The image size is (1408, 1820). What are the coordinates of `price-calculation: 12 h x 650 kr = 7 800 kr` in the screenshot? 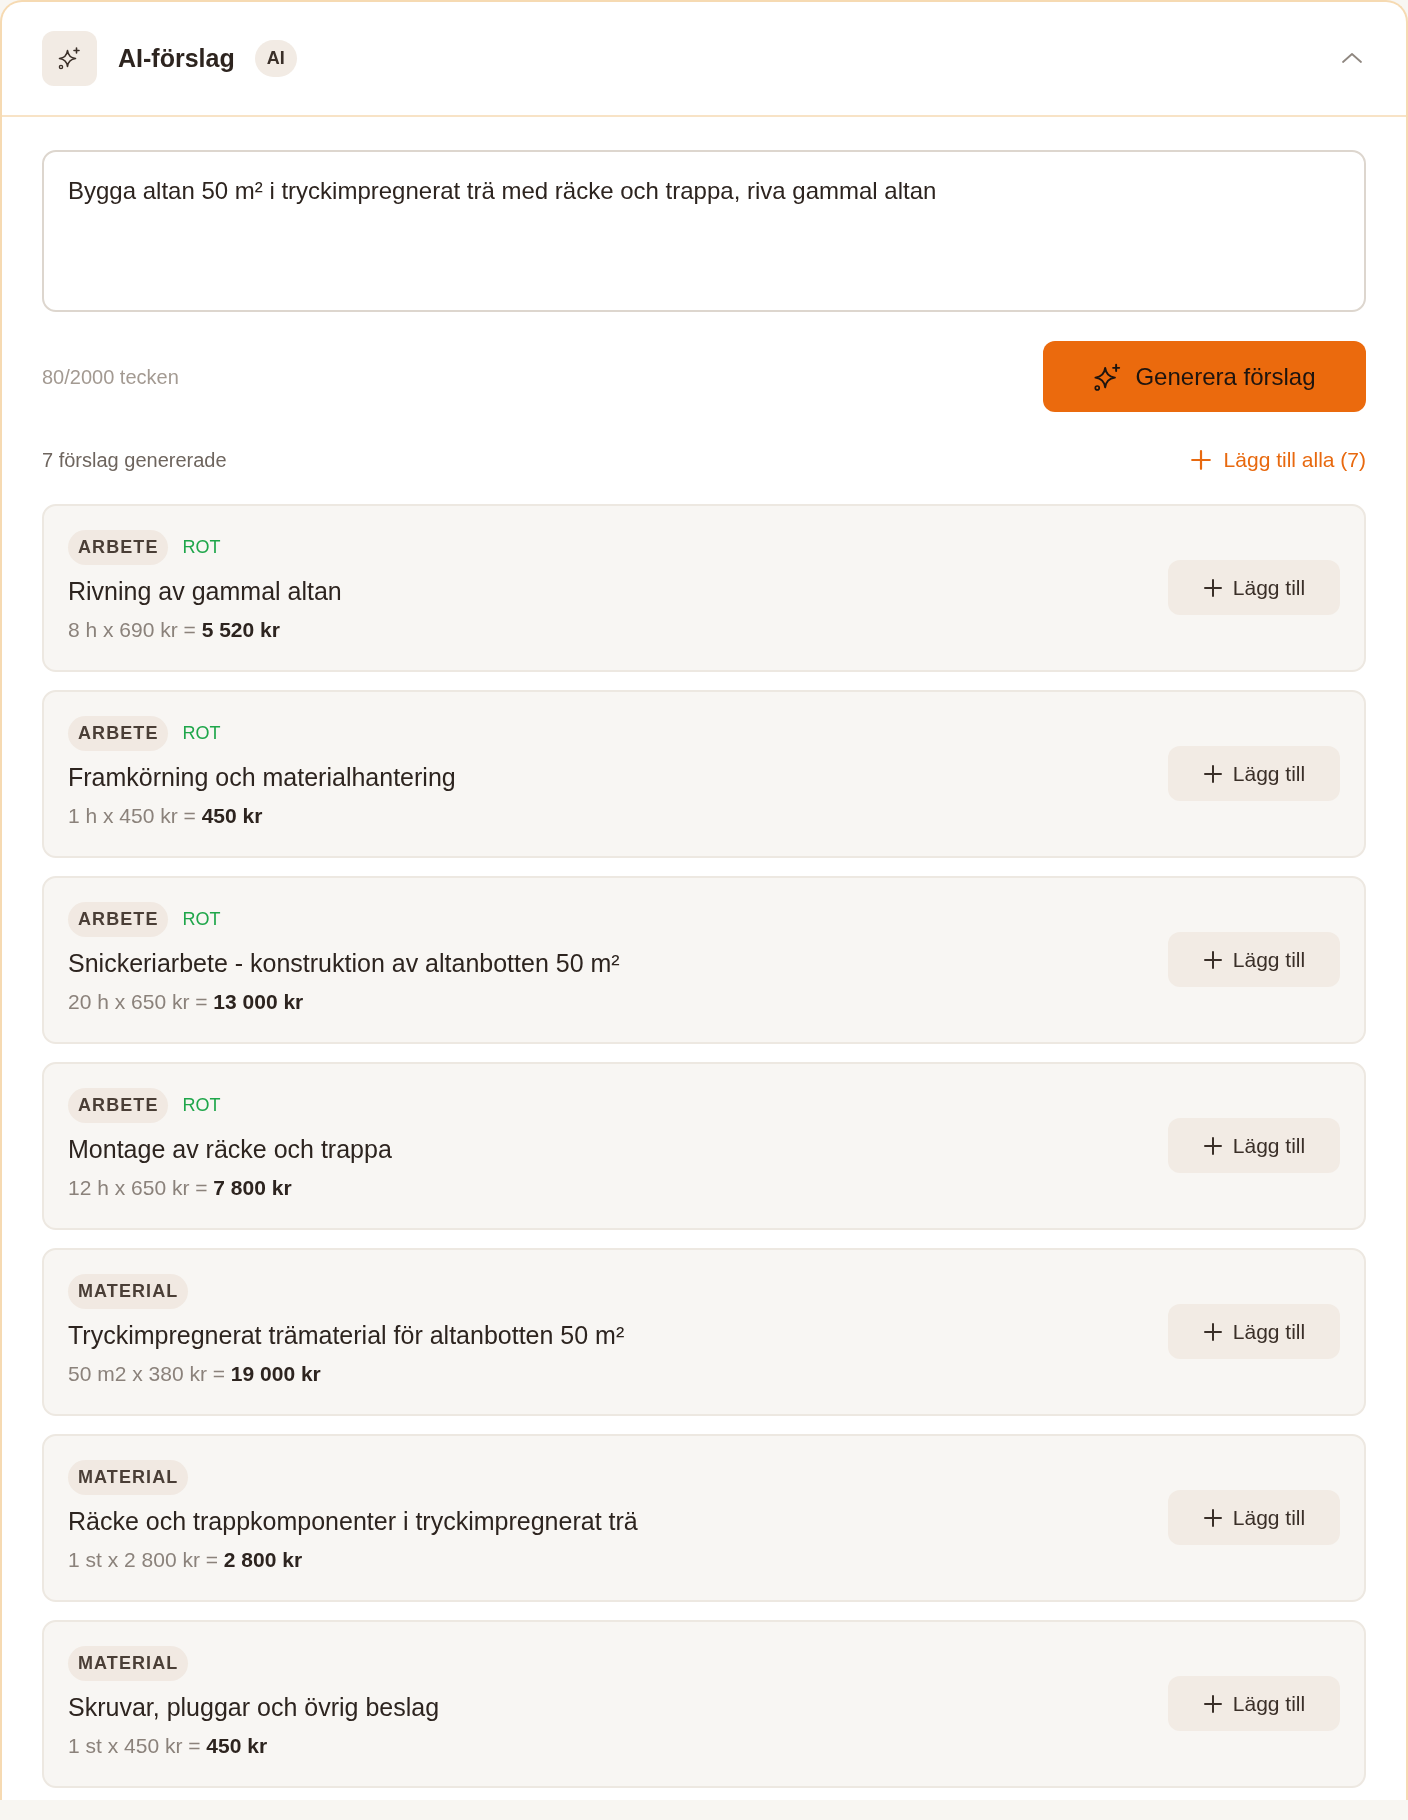 It's located at (180, 1188).